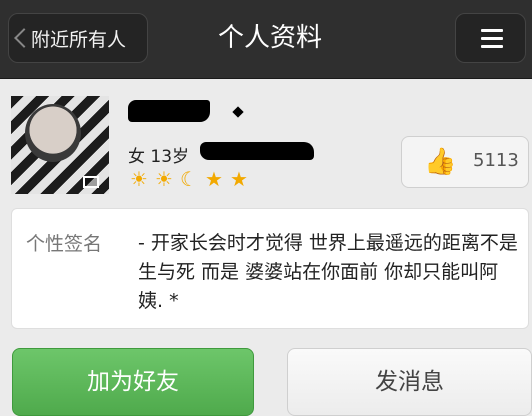 This screenshot has height=416, width=532. Describe the element at coordinates (409, 382) in the screenshot. I see `send-message-button: 发消息` at that location.